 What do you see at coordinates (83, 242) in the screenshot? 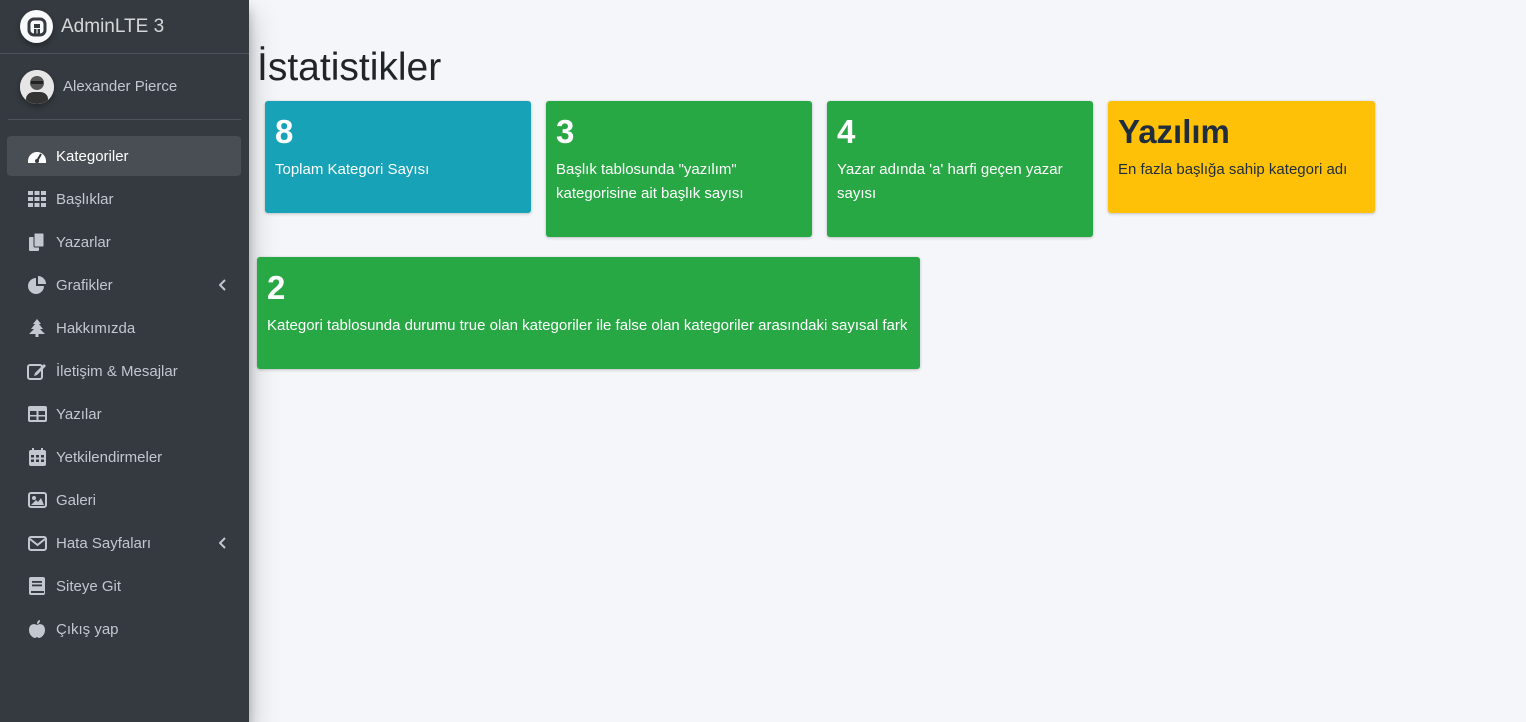
I see `sidebar-item-label: Yazarlar` at bounding box center [83, 242].